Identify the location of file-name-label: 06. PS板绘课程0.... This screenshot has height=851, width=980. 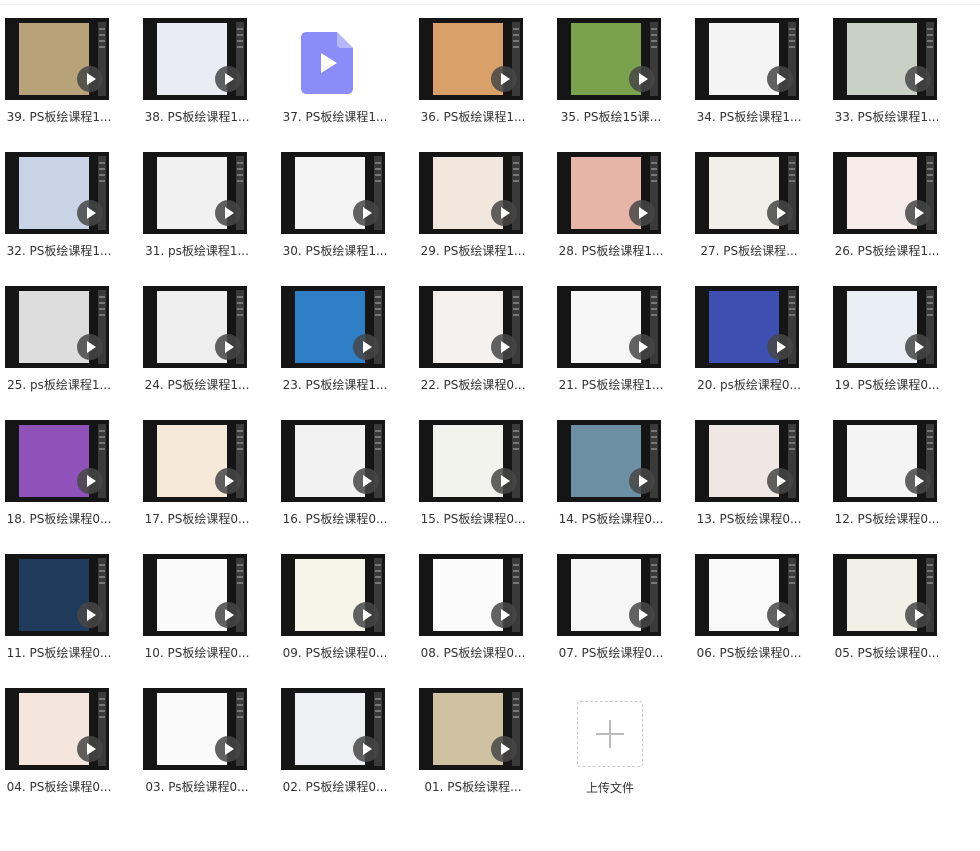
(749, 653).